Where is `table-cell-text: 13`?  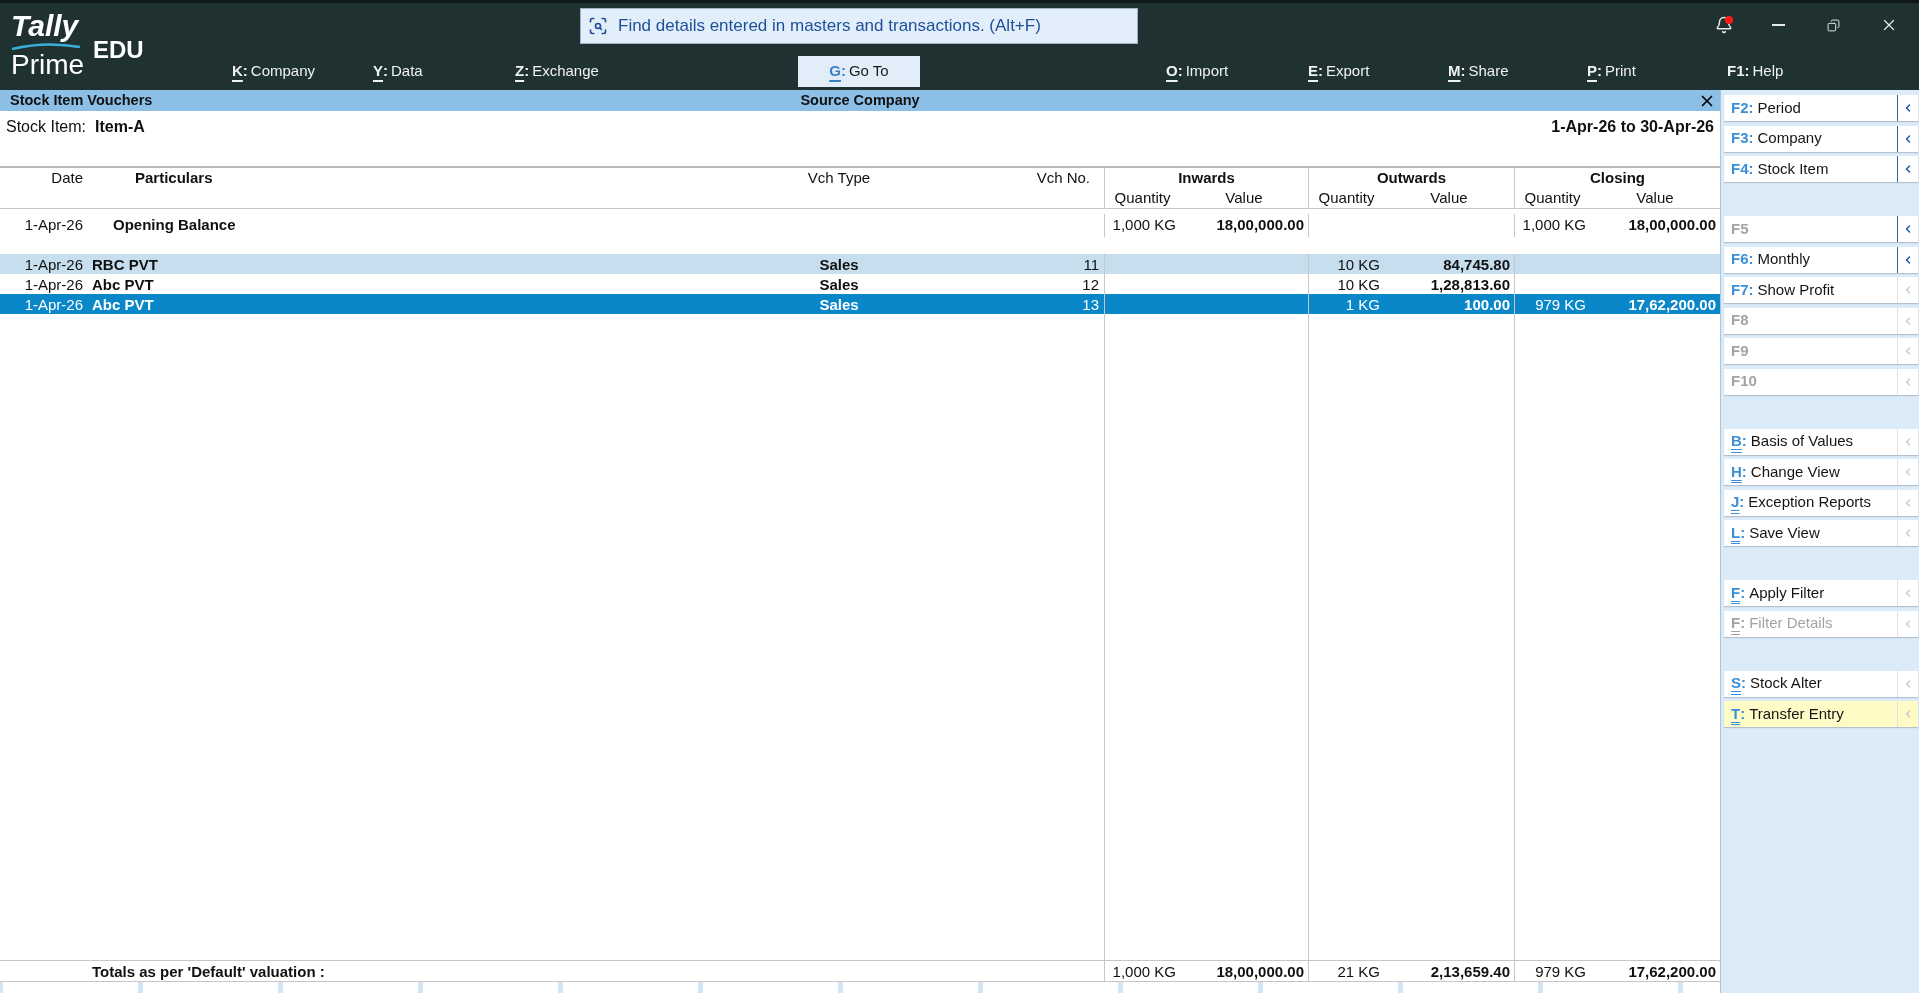 table-cell-text: 13 is located at coordinates (1090, 305).